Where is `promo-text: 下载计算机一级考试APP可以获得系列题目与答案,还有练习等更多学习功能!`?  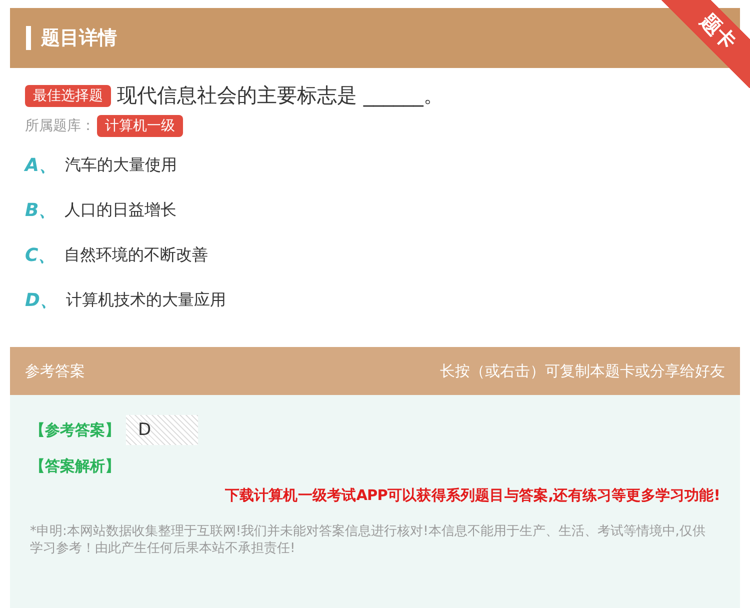
promo-text: 下载计算机一级考试APP可以获得系列题目与答案,还有练习等更多学习功能! is located at coordinates (472, 495).